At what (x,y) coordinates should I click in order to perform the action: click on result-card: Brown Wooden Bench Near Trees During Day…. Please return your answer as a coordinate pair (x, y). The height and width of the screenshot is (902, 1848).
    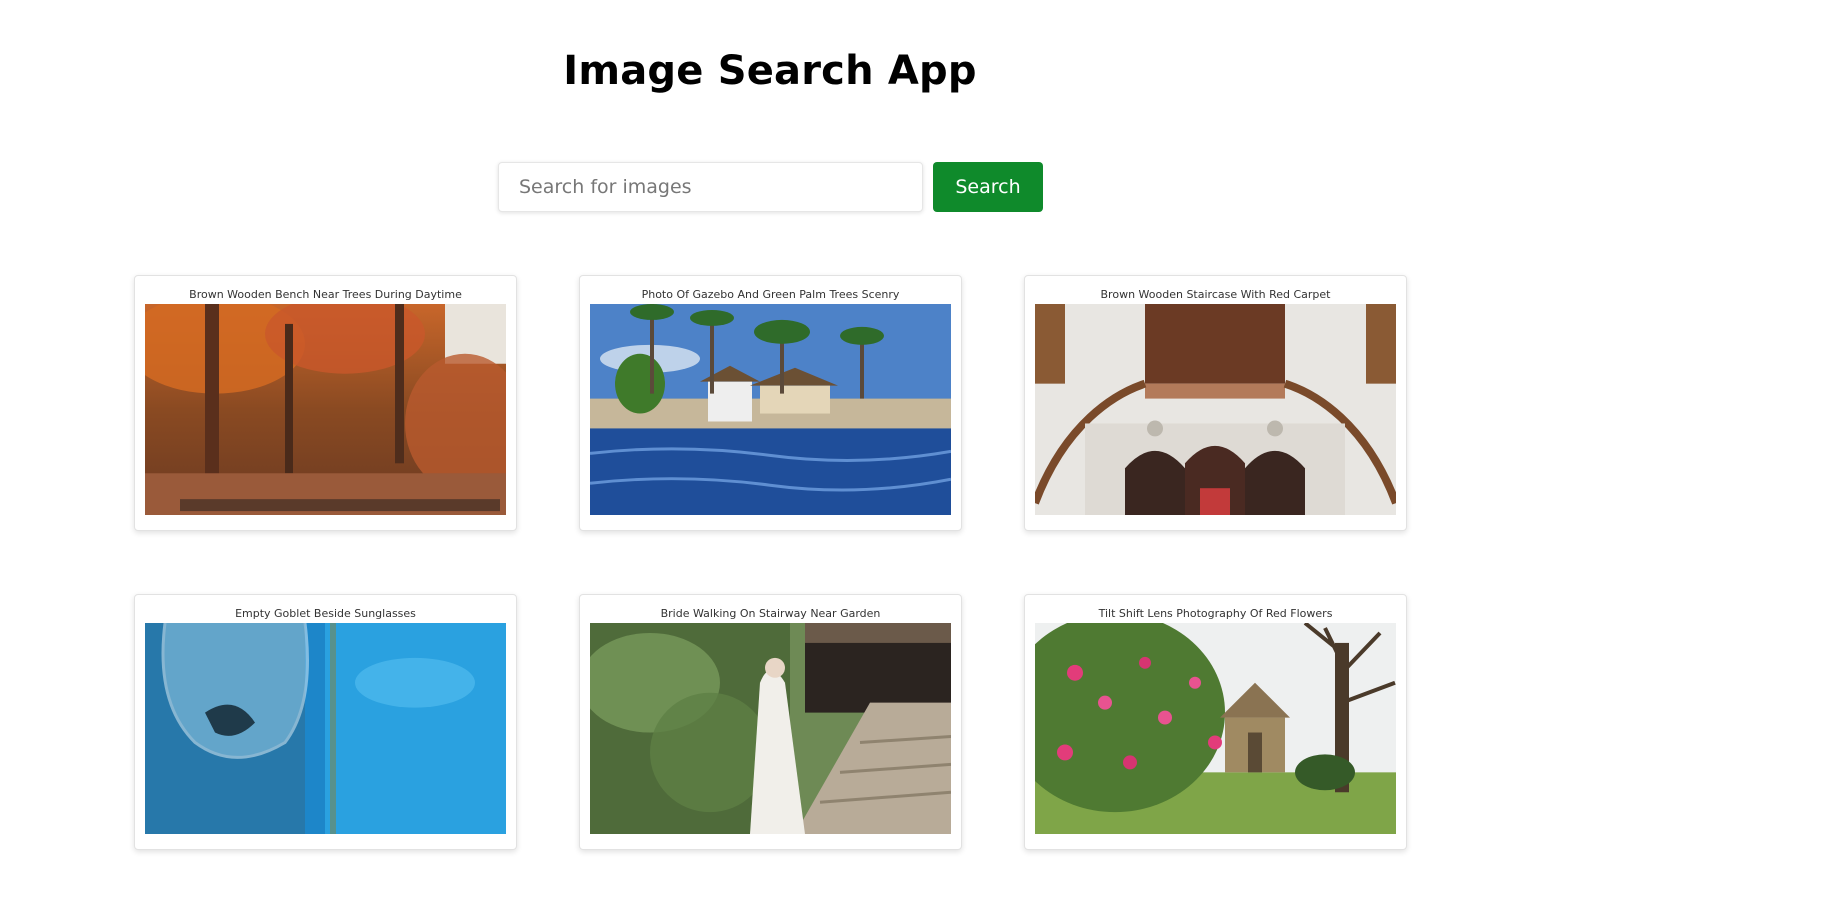
    Looking at the image, I should click on (325, 403).